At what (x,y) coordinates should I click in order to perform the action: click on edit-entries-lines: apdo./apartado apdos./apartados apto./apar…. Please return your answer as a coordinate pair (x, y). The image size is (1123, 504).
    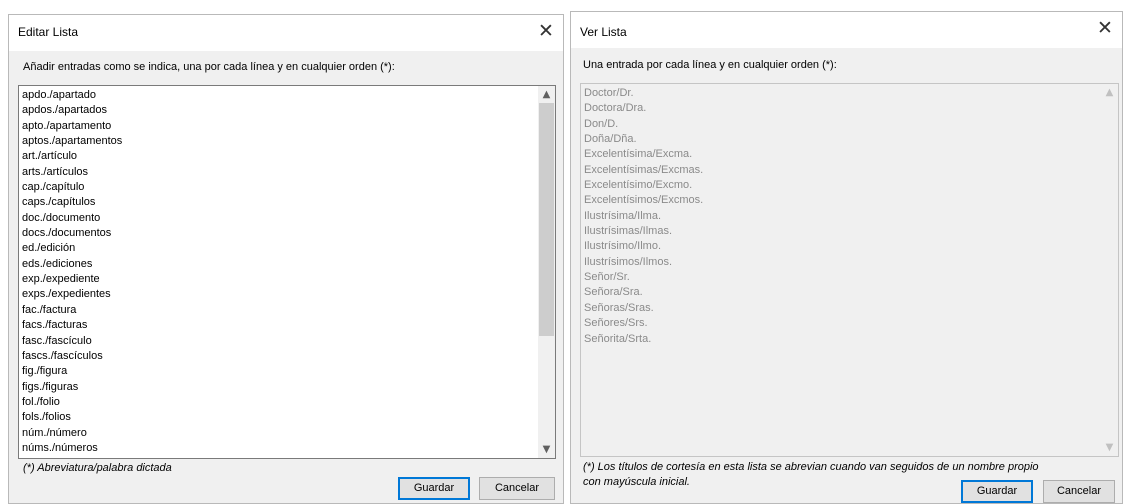
    Looking at the image, I should click on (72, 273).